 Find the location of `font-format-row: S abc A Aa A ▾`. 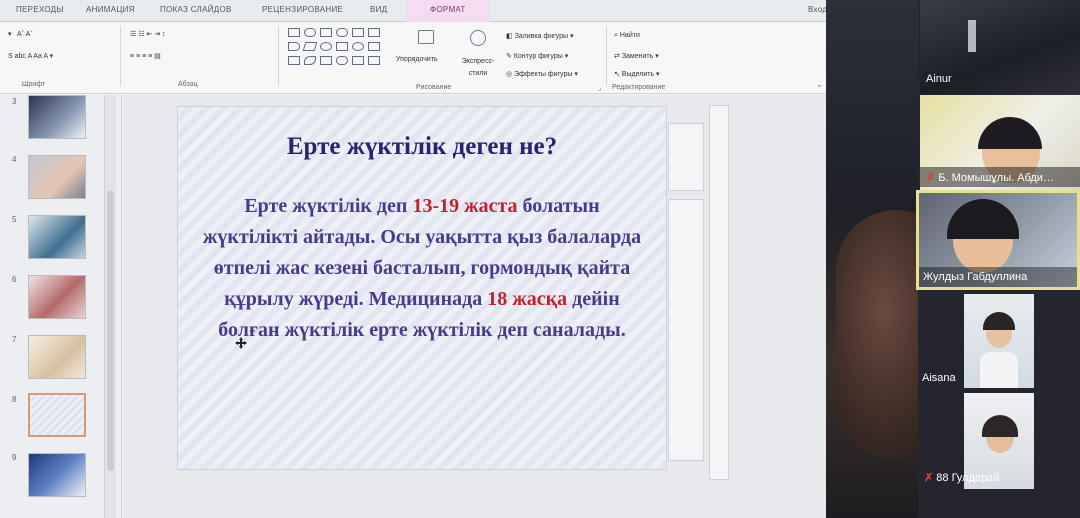

font-format-row: S abc A Aa A ▾ is located at coordinates (30, 56).